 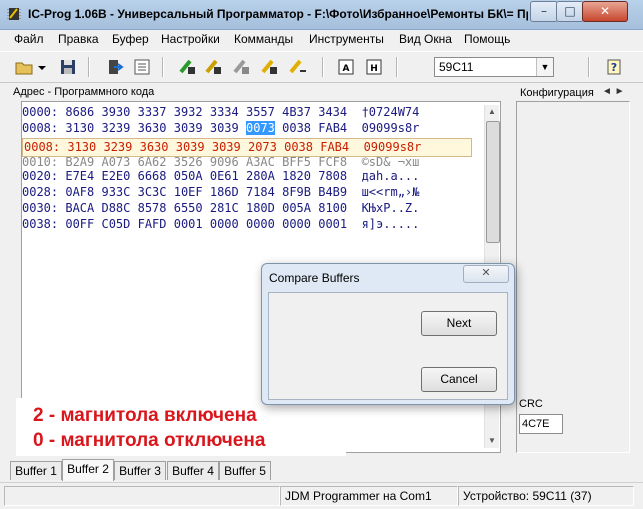 What do you see at coordinates (486, 274) in the screenshot?
I see `dialog-close-icon: ✕` at bounding box center [486, 274].